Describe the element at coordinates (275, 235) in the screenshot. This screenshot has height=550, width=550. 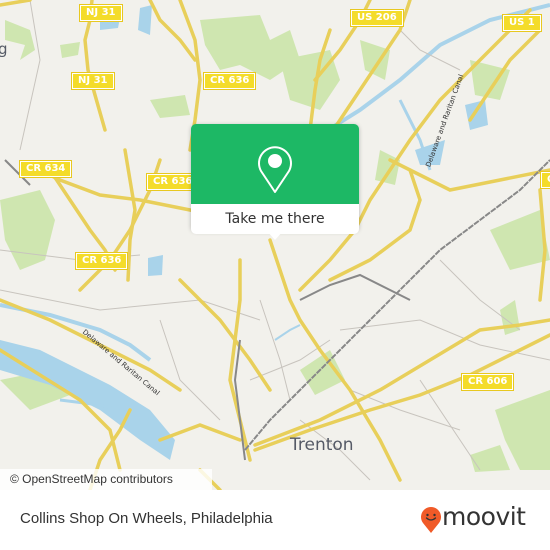
I see `popup-pointer` at that location.